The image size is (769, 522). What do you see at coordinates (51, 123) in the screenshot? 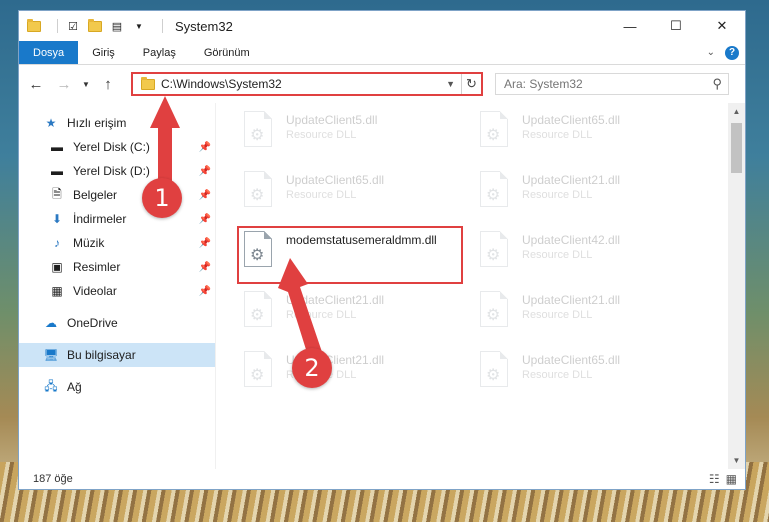
I see `star-icon: ★` at bounding box center [51, 123].